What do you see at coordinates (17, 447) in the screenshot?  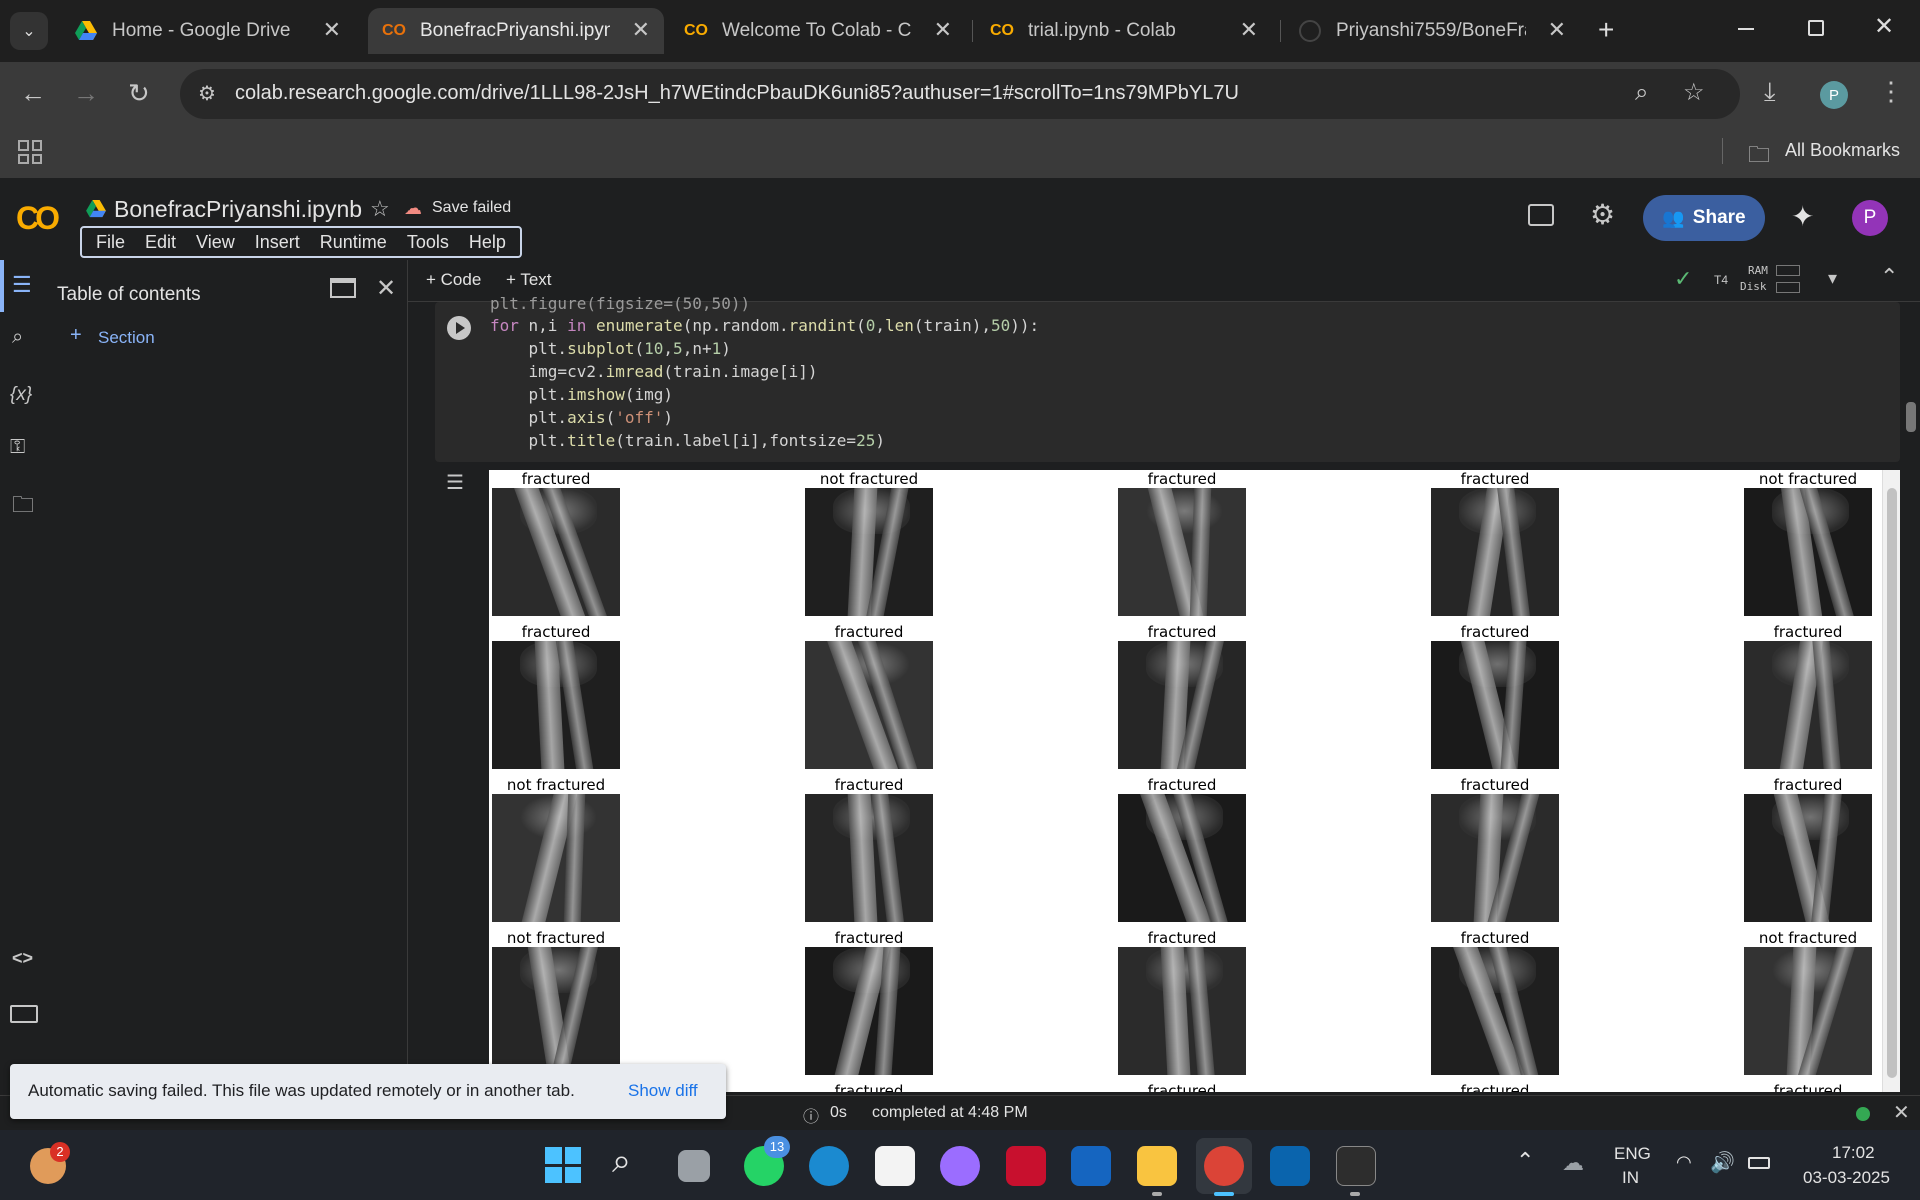 I see `key-icon: ⚿` at bounding box center [17, 447].